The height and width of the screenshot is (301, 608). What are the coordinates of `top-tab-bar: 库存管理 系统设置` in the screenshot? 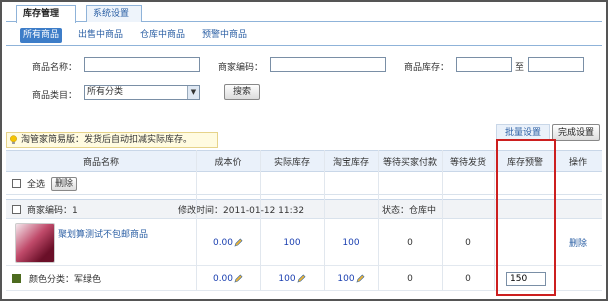 It's located at (304, 12).